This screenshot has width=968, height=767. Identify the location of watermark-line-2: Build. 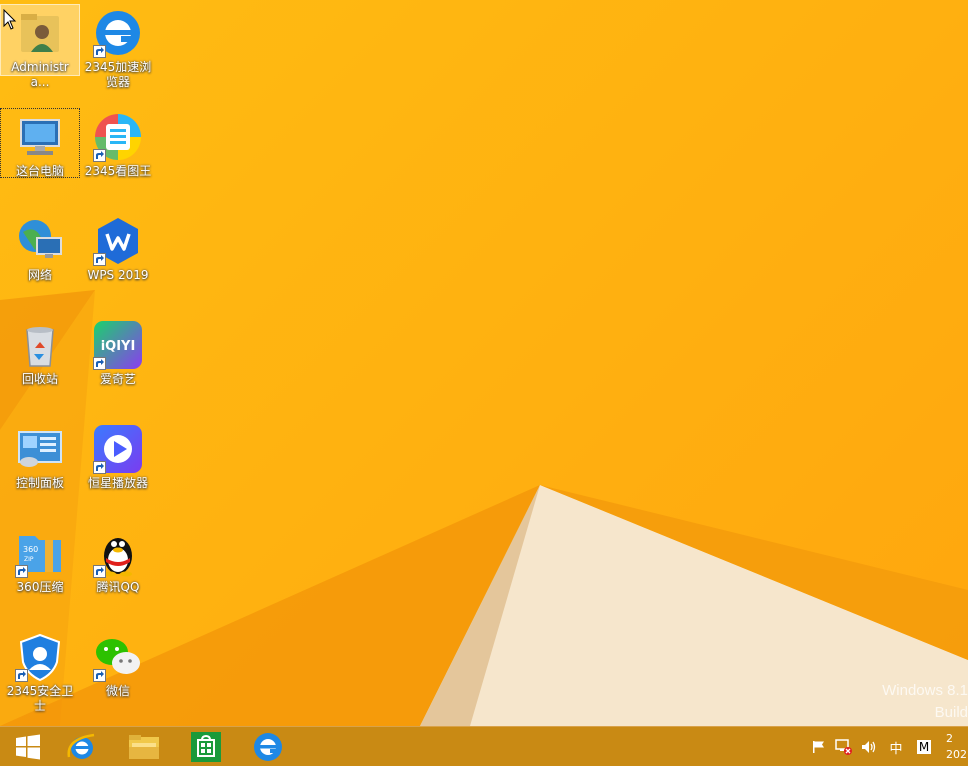
(951, 712).